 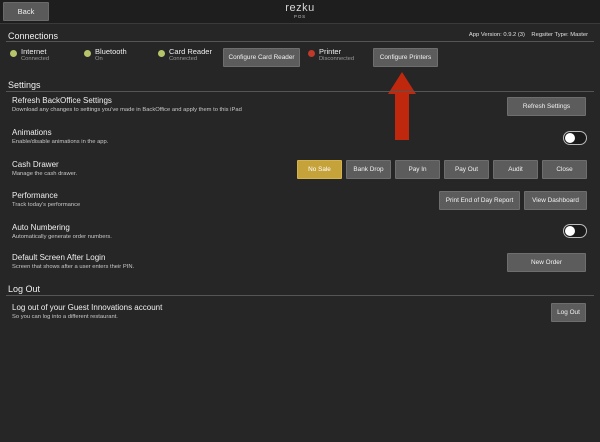 What do you see at coordinates (300, 16) in the screenshot?
I see `brand-sub: POS` at bounding box center [300, 16].